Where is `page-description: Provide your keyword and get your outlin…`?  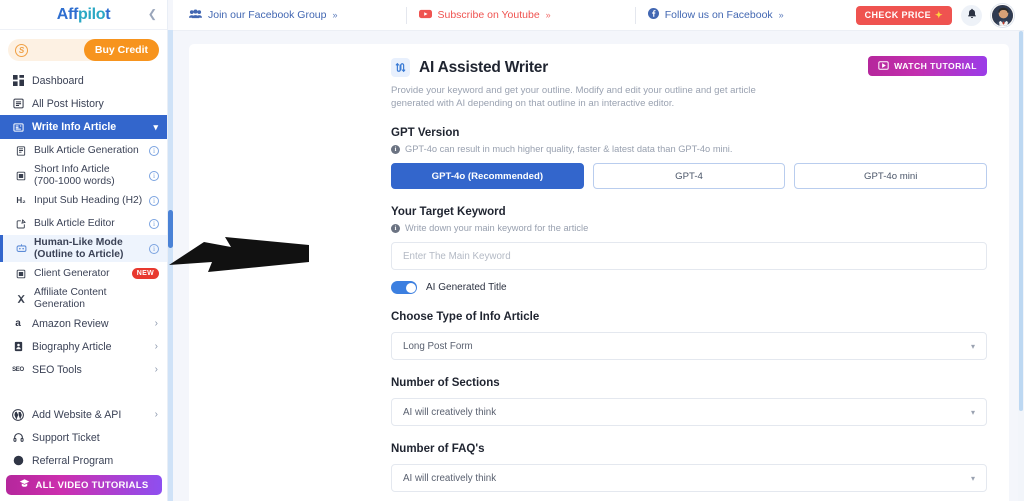 page-description: Provide your keyword and get your outlin… is located at coordinates (573, 97).